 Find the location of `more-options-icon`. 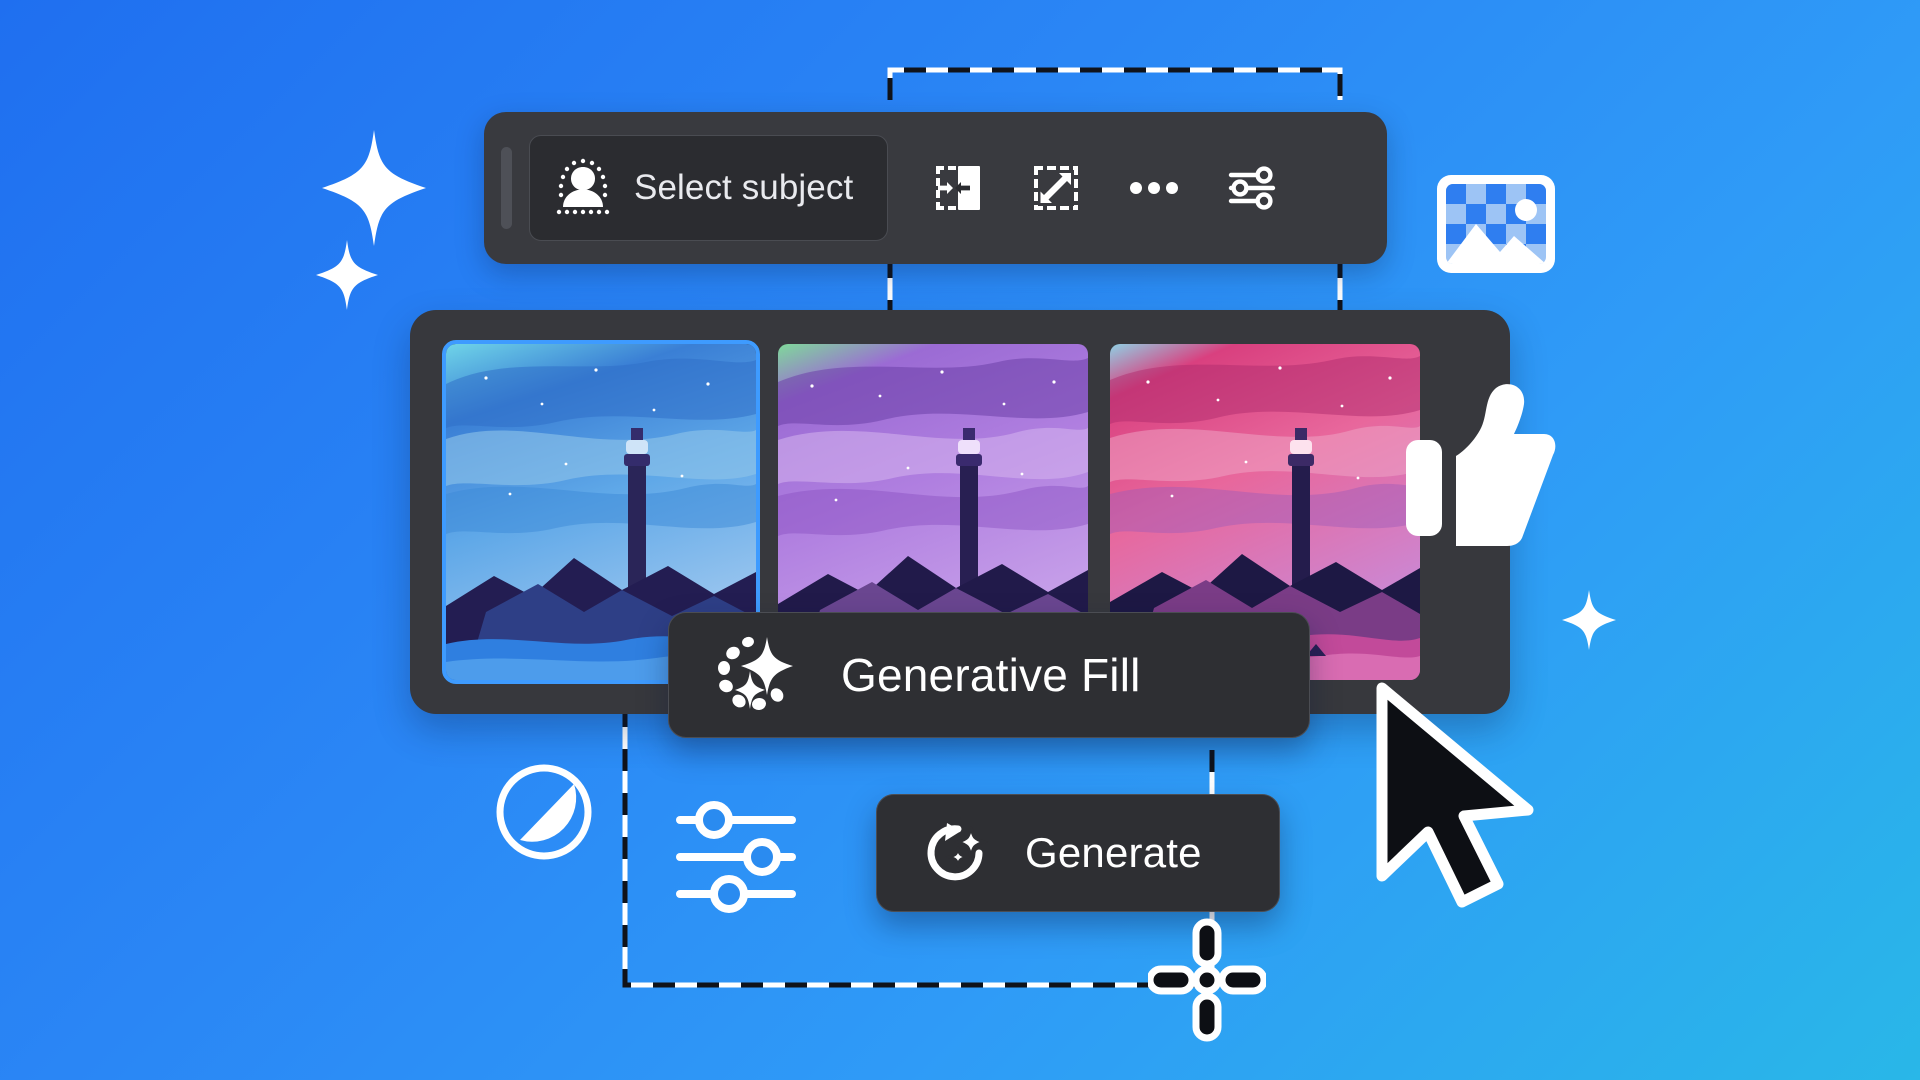

more-options-icon is located at coordinates (1154, 188).